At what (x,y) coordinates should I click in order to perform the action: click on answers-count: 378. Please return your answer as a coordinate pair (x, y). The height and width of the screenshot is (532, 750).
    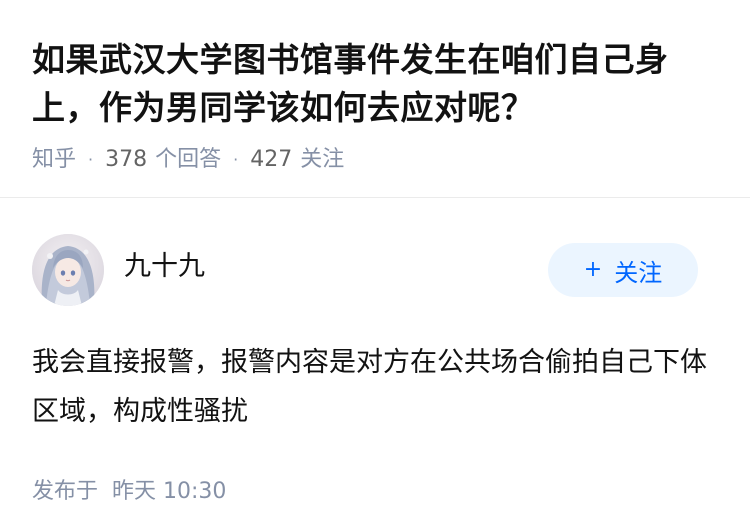
    Looking at the image, I should click on (126, 159).